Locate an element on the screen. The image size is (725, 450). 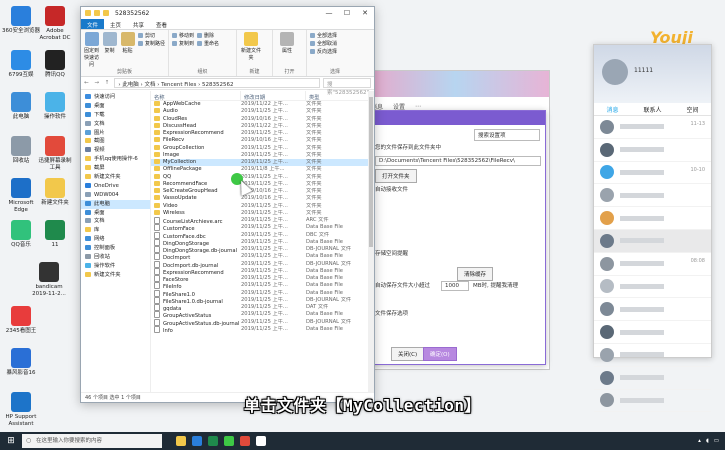
close-button: 关闭(C) is located at coordinates (408, 354).